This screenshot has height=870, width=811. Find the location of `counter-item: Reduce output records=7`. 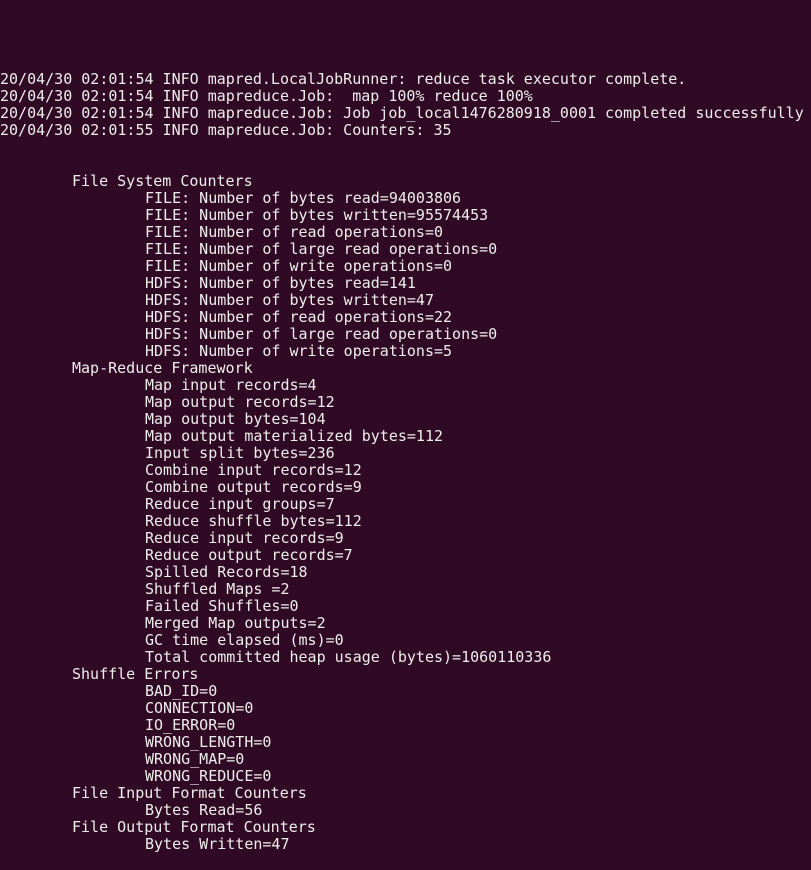

counter-item: Reduce output records=7 is located at coordinates (249, 555).